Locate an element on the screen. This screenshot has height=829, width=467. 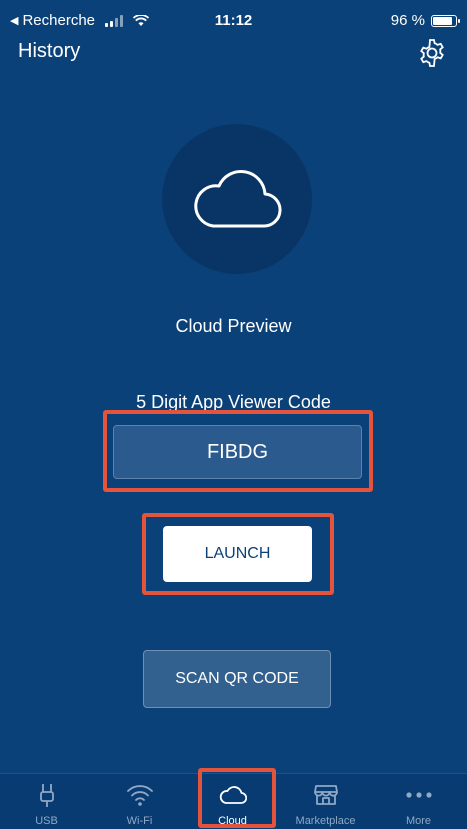
tab-more: More is located at coordinates (418, 801).